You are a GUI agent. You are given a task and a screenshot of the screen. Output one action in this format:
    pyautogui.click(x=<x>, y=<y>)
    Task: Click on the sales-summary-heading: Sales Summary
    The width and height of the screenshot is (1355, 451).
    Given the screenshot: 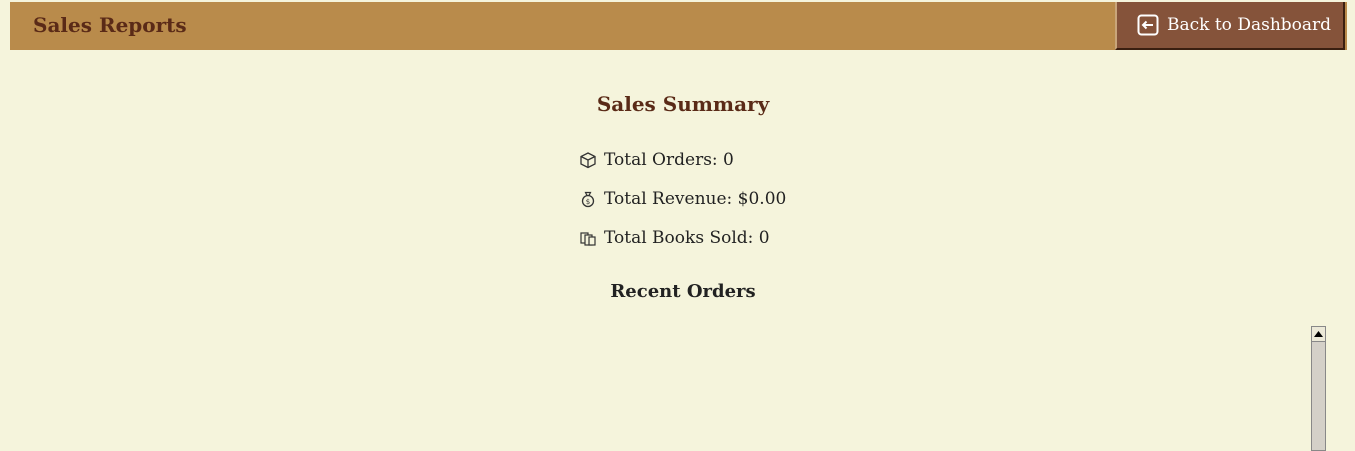 What is the action you would take?
    pyautogui.click(x=683, y=104)
    